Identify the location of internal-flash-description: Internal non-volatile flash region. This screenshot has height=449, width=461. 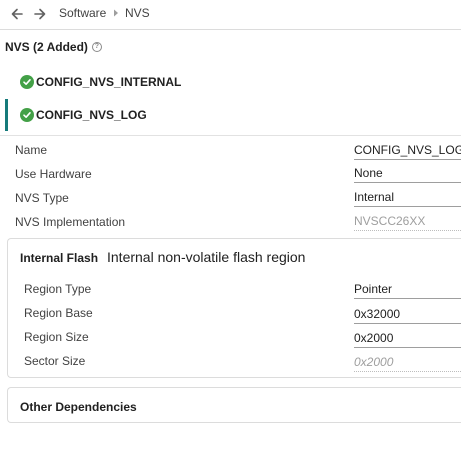
(206, 257).